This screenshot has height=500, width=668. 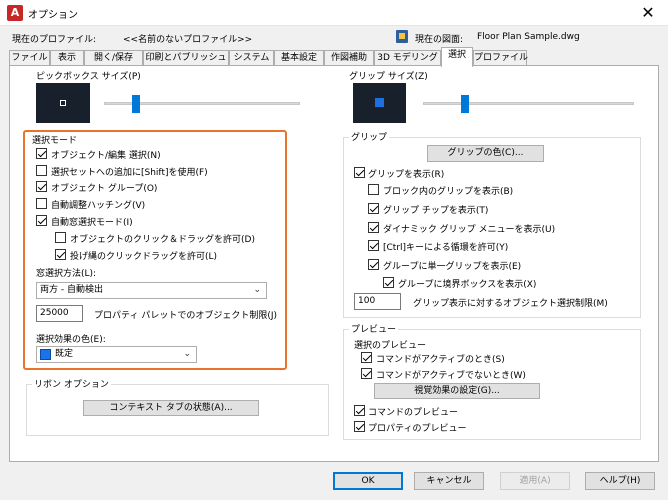 What do you see at coordinates (71, 383) in the screenshot?
I see `ribbon-options-title: リボン オプション` at bounding box center [71, 383].